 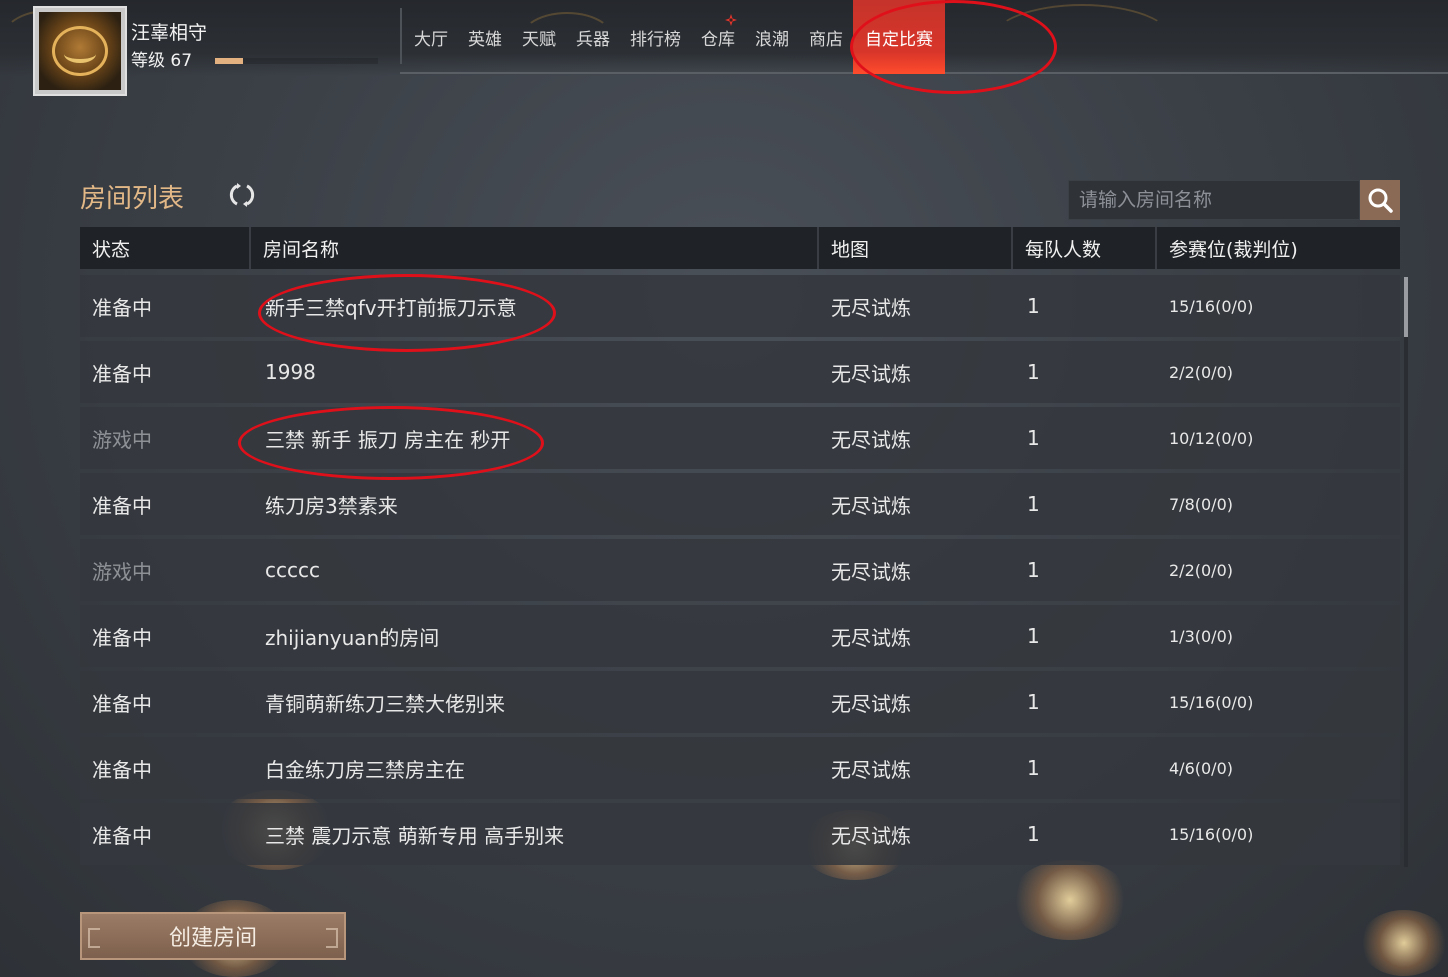 I want to click on tab-lobby: 大厅, so click(x=431, y=37).